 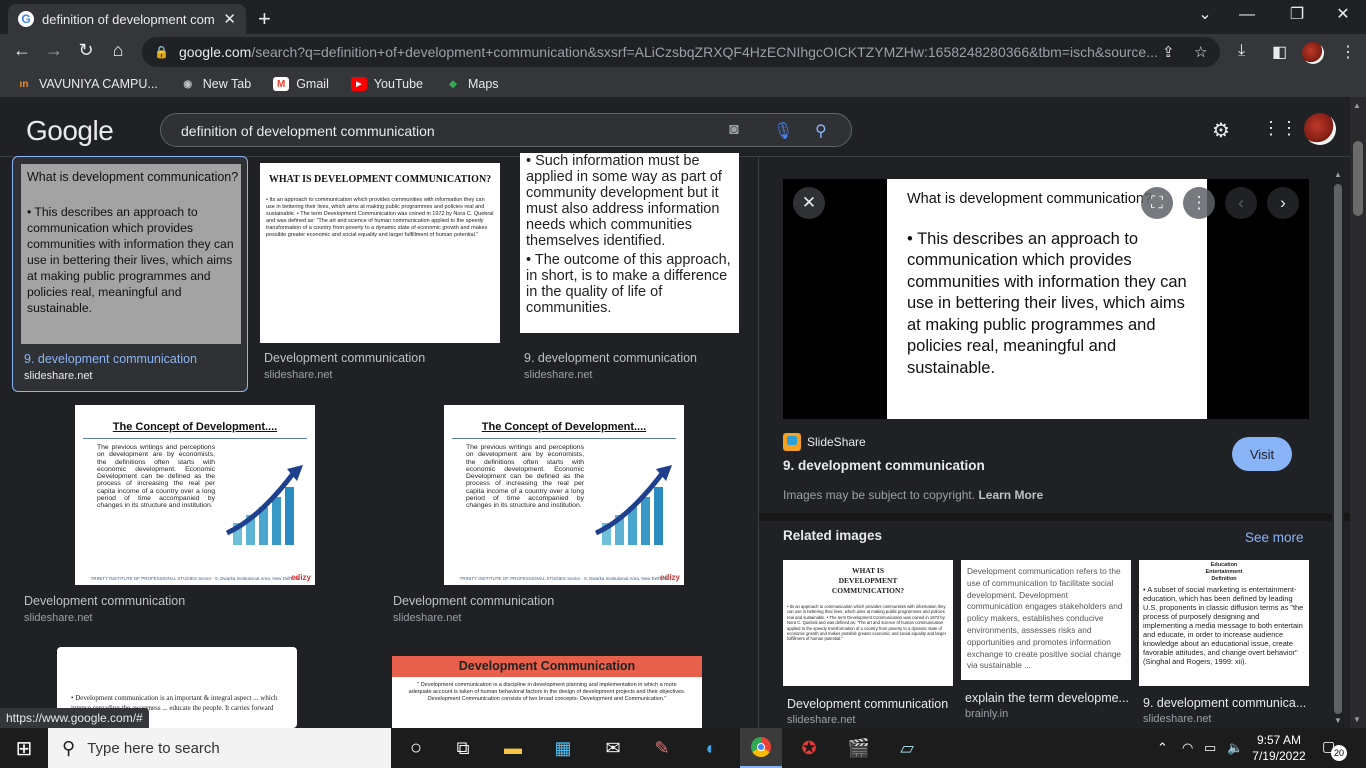 I want to click on bookmark-maps: ◆ Maps, so click(x=471, y=84).